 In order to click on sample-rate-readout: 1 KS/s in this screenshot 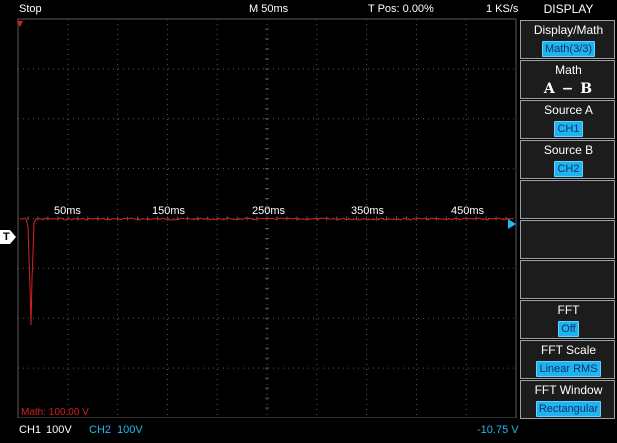, I will do `click(502, 9)`.